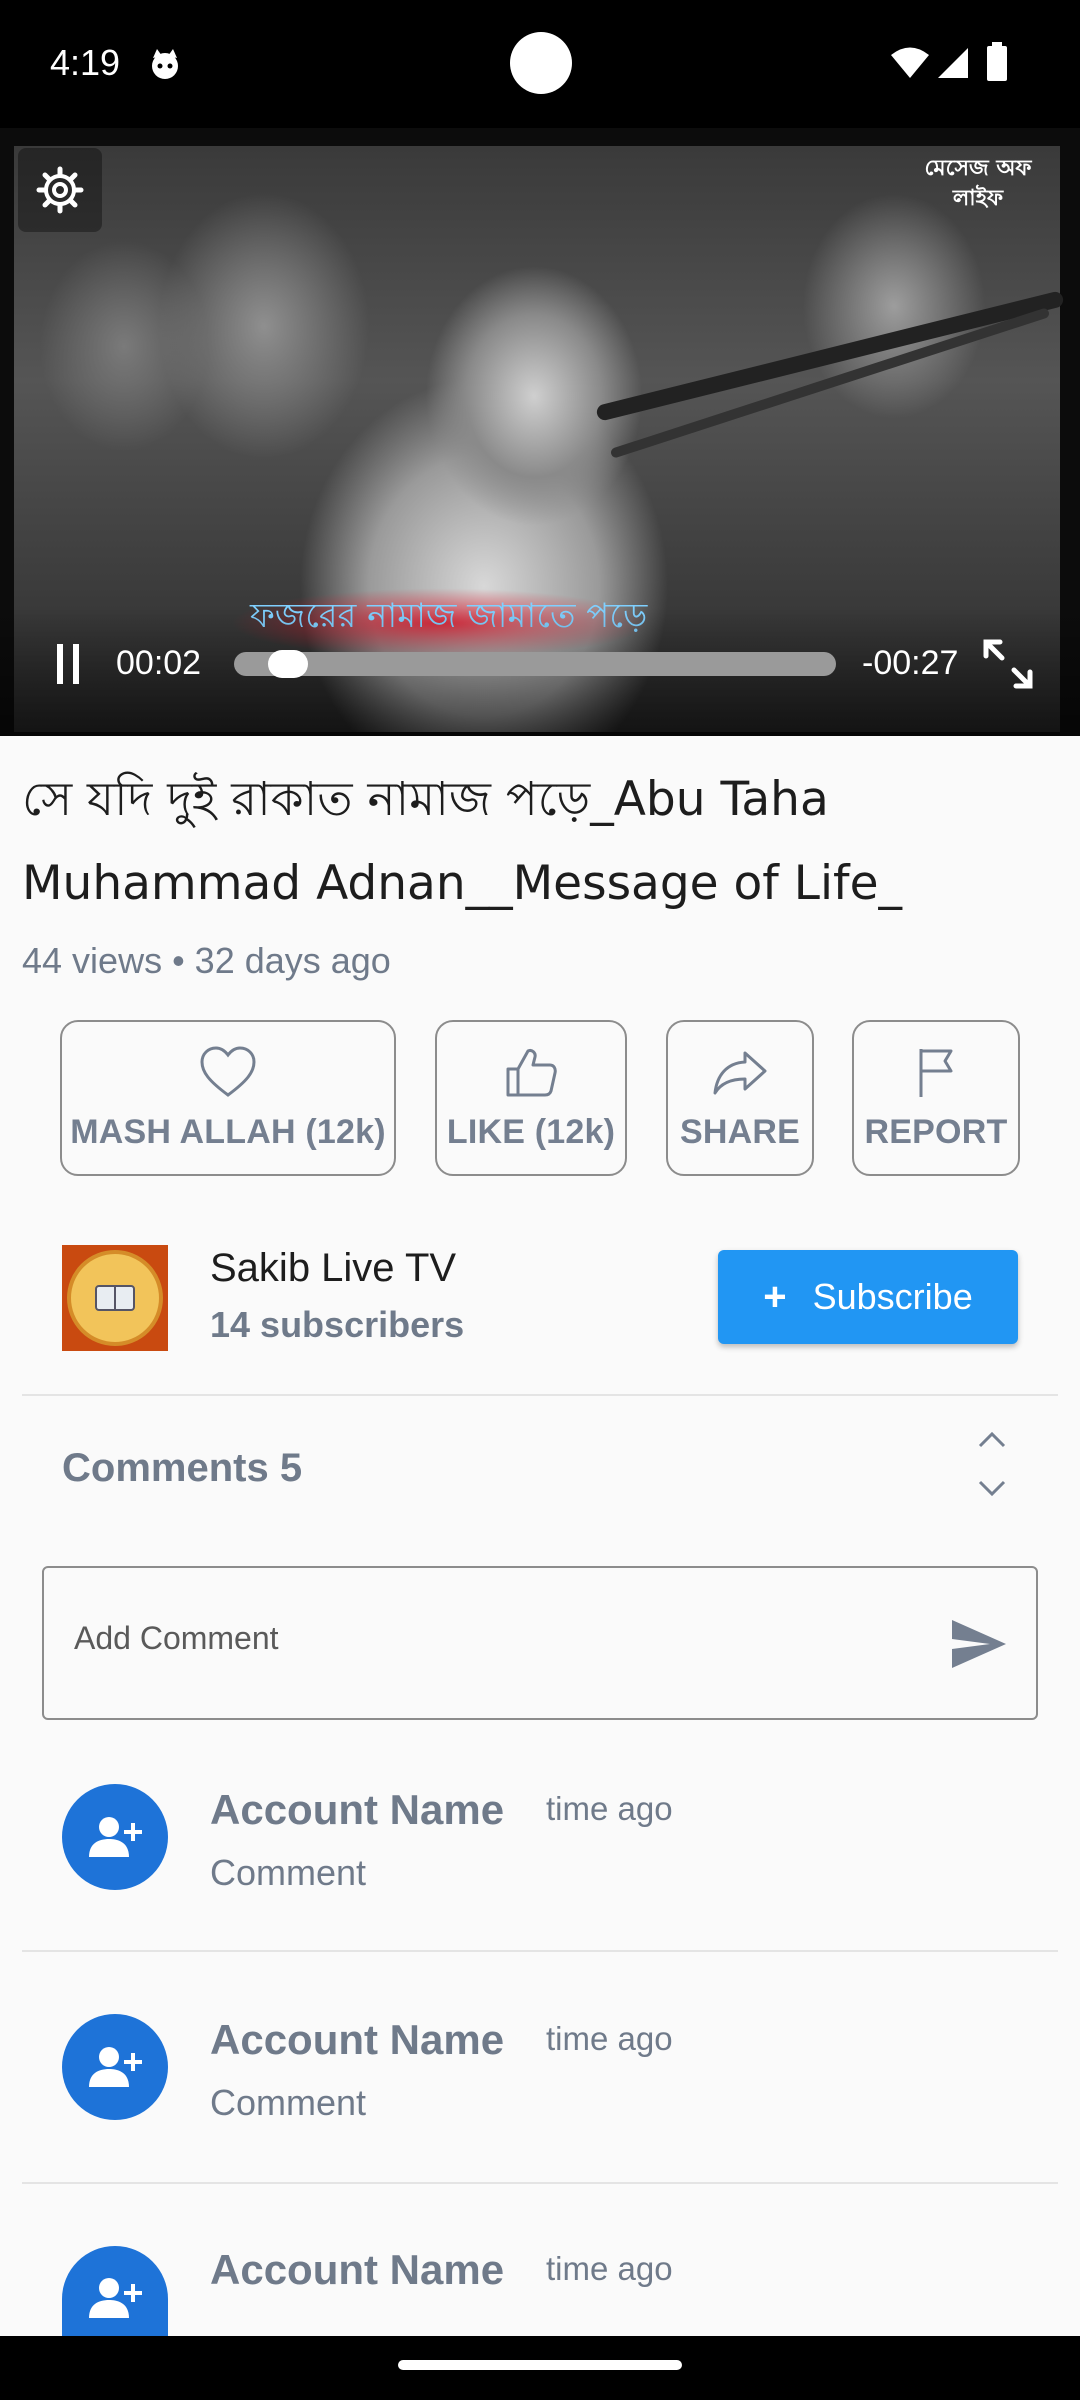 Image resolution: width=1080 pixels, height=2400 pixels. Describe the element at coordinates (333, 1268) in the screenshot. I see `channel-name: Sakib Live TV` at that location.